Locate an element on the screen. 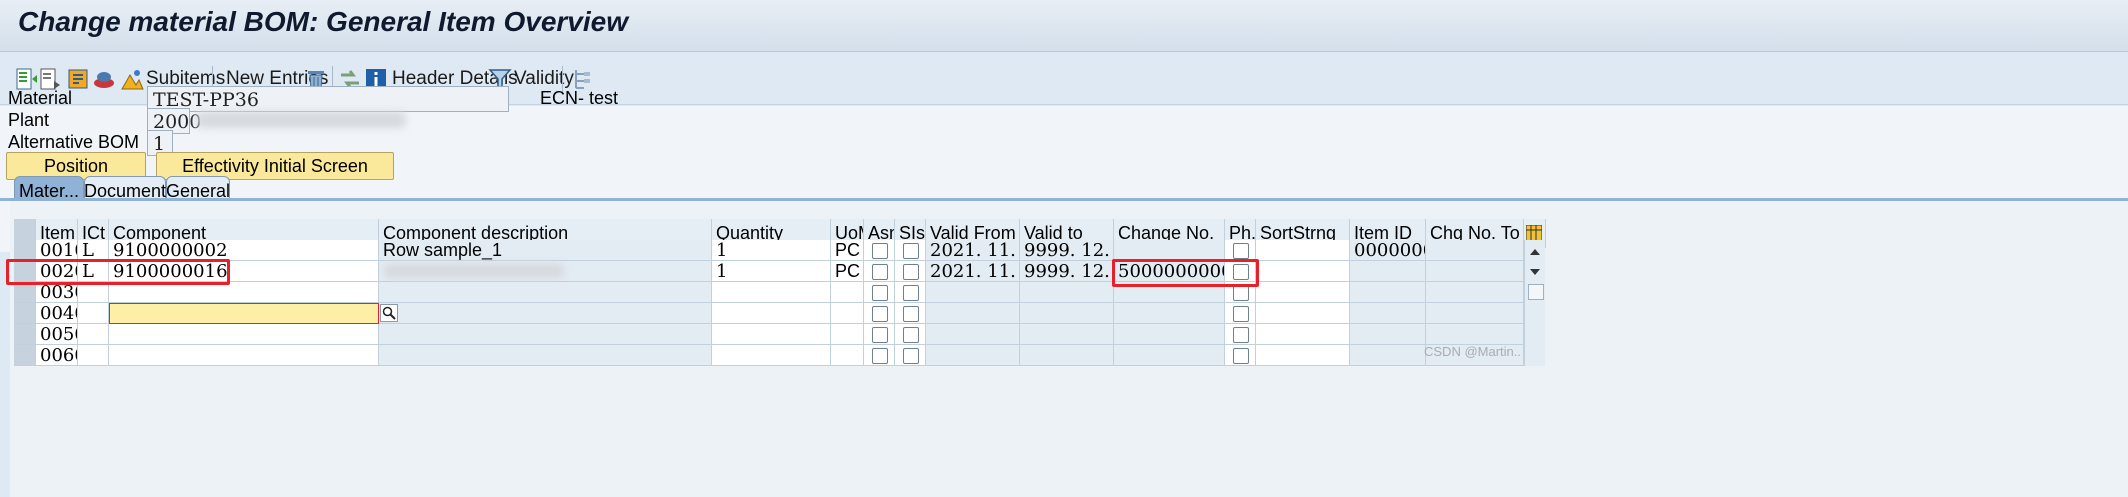 This screenshot has width=2128, height=497. cell-item: 0030 is located at coordinates (57, 292).